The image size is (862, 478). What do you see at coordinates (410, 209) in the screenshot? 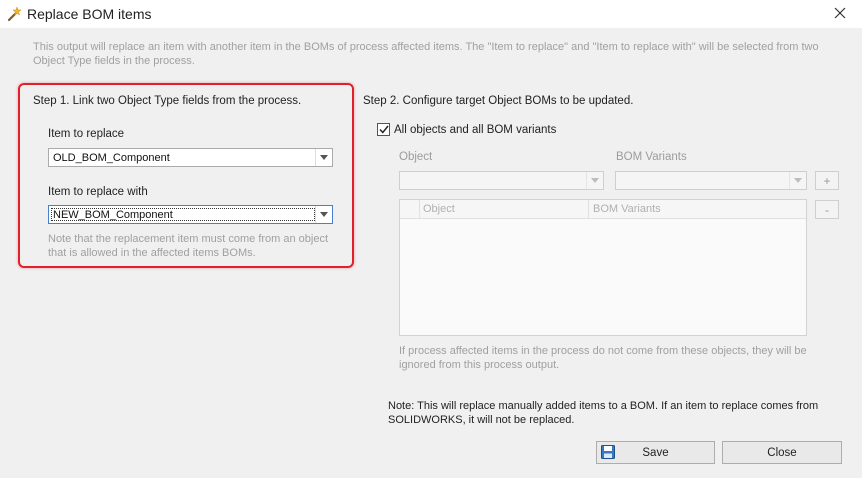
I see `row-selector-header` at bounding box center [410, 209].